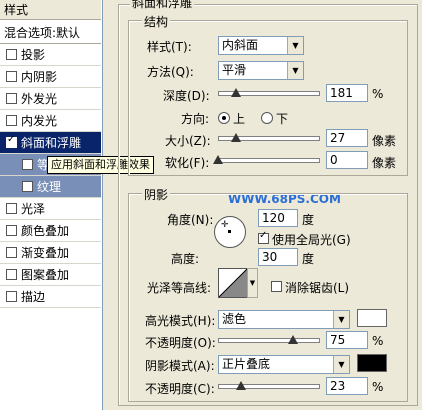 This screenshot has height=410, width=422. I want to click on highlight-mode-value: 滤色, so click(234, 319).